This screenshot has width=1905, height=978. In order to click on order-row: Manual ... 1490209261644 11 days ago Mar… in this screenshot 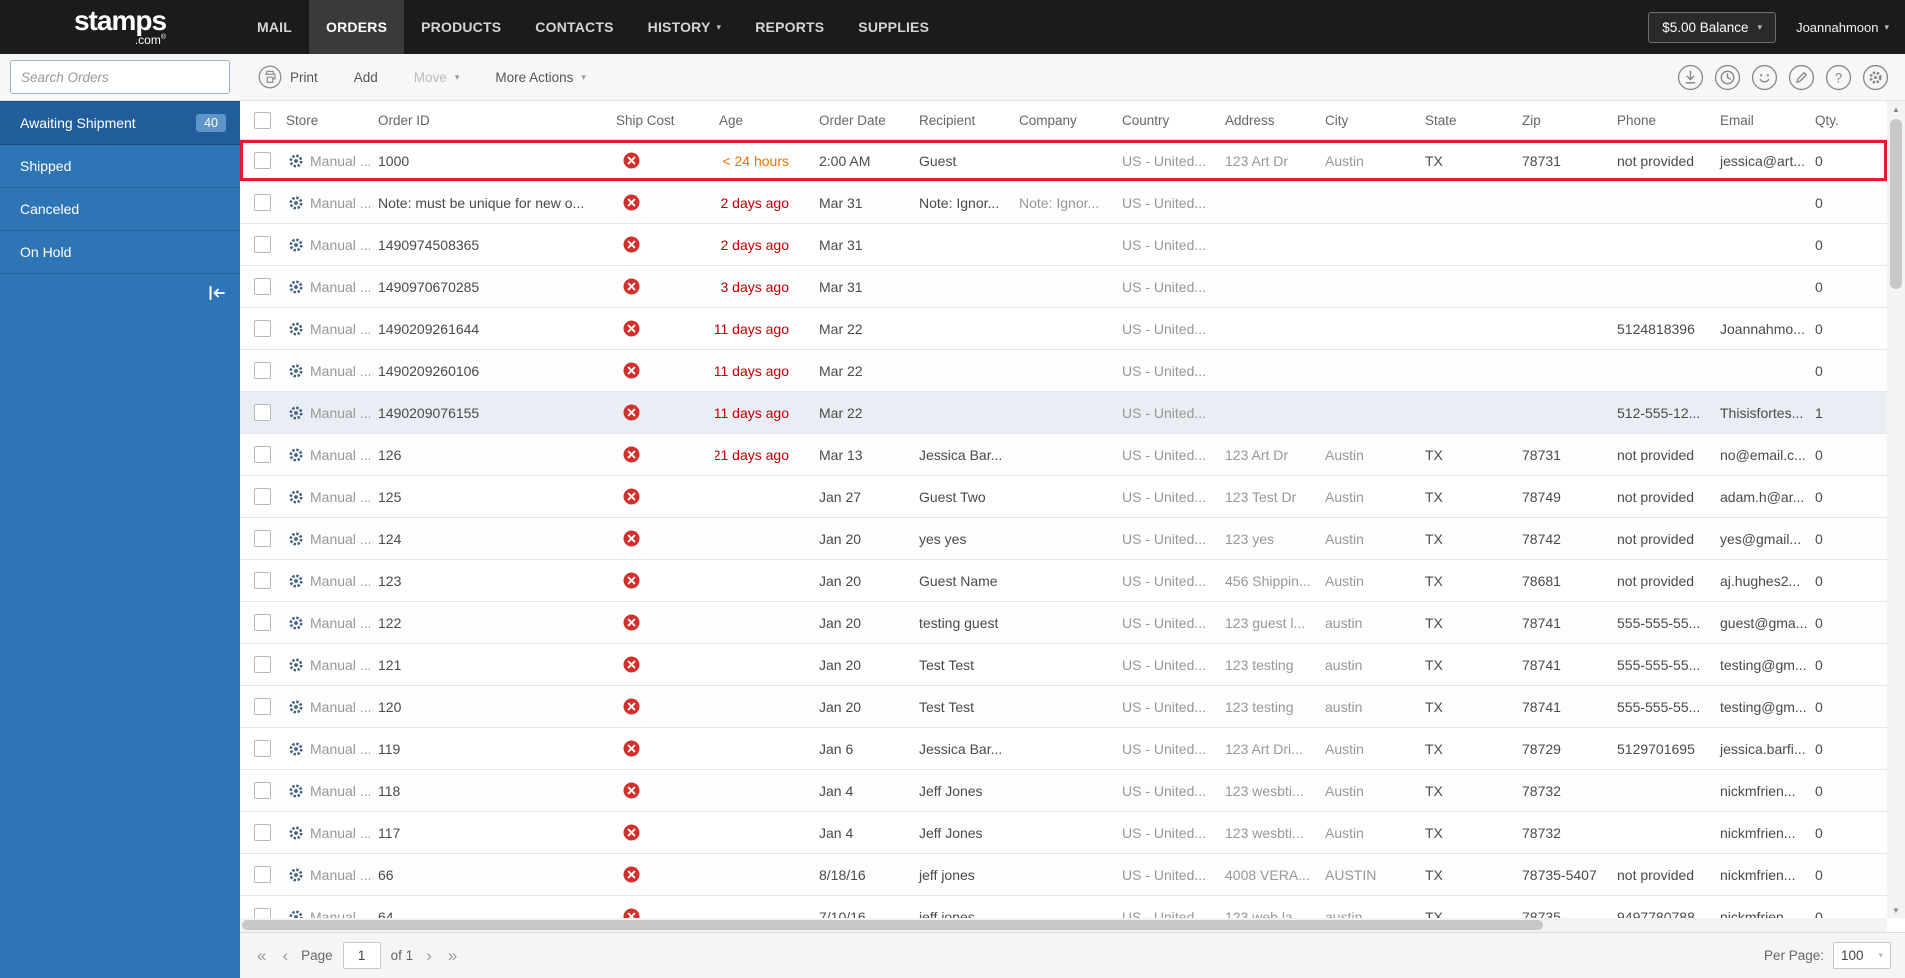, I will do `click(1063, 329)`.